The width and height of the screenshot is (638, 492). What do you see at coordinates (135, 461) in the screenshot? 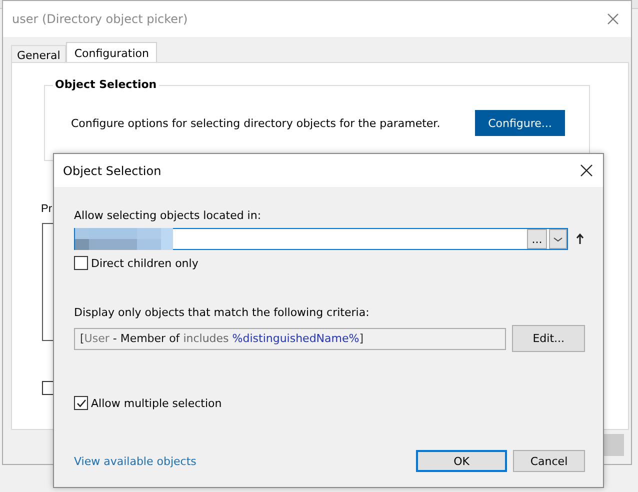
I see `view-objects-link: View available objects` at bounding box center [135, 461].